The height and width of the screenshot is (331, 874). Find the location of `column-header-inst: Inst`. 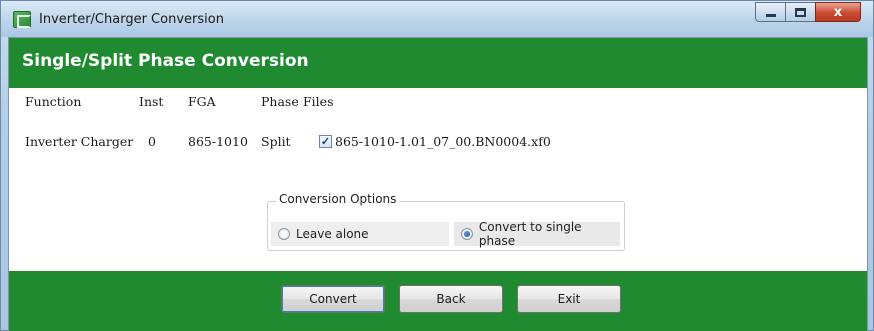

column-header-inst: Inst is located at coordinates (151, 101).